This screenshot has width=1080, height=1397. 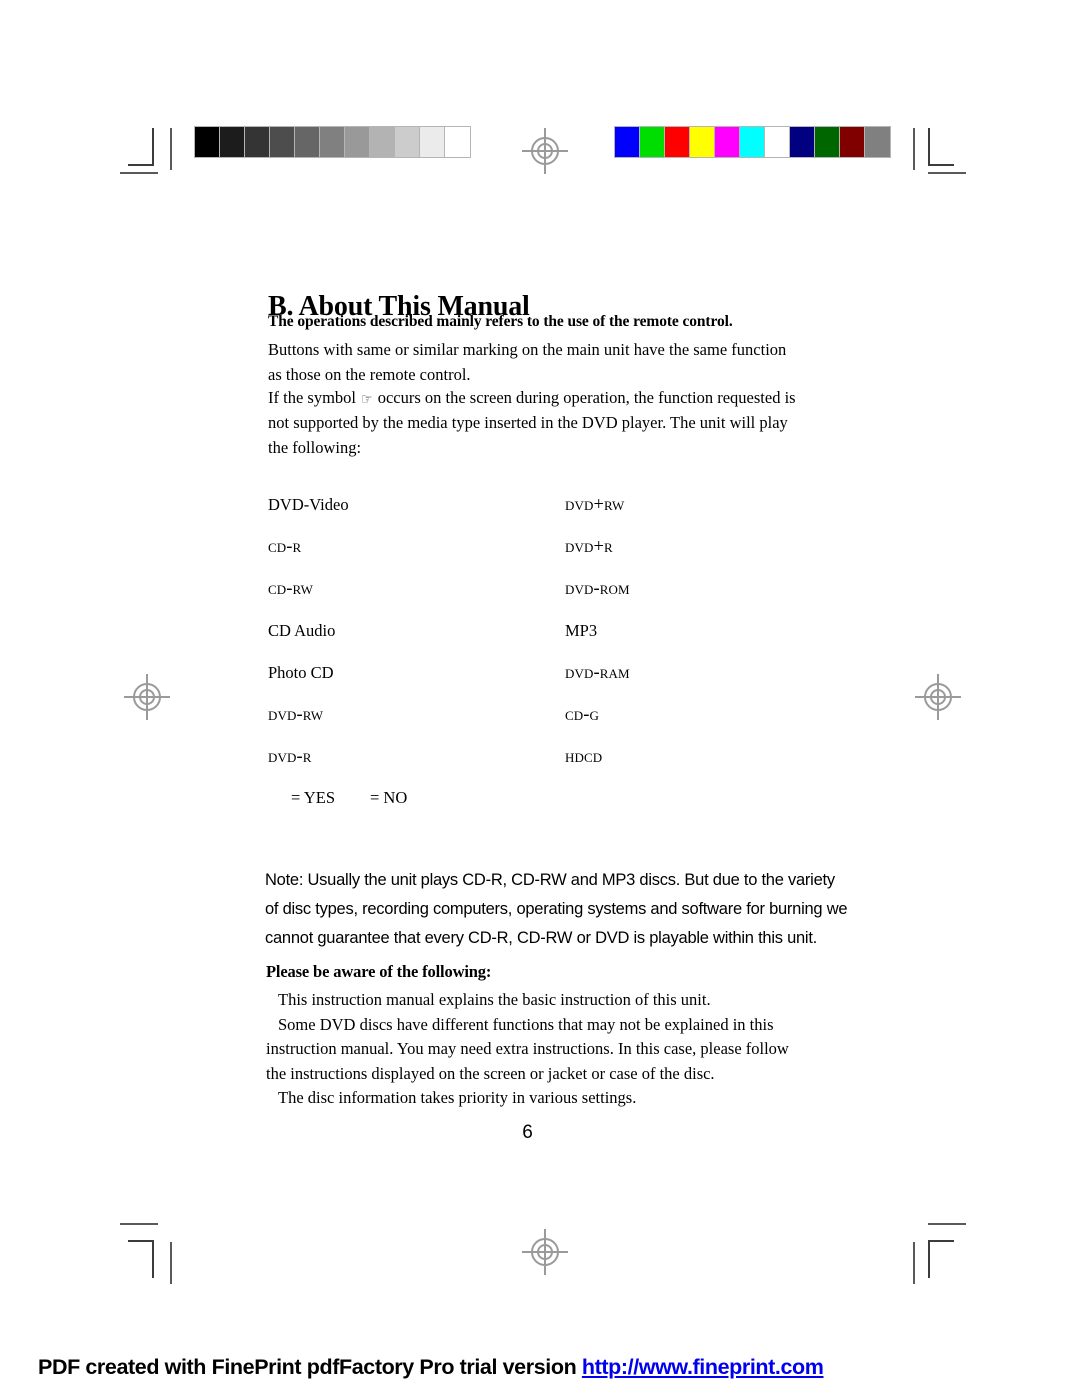 What do you see at coordinates (581, 630) in the screenshot?
I see `disc-type-right: MP3` at bounding box center [581, 630].